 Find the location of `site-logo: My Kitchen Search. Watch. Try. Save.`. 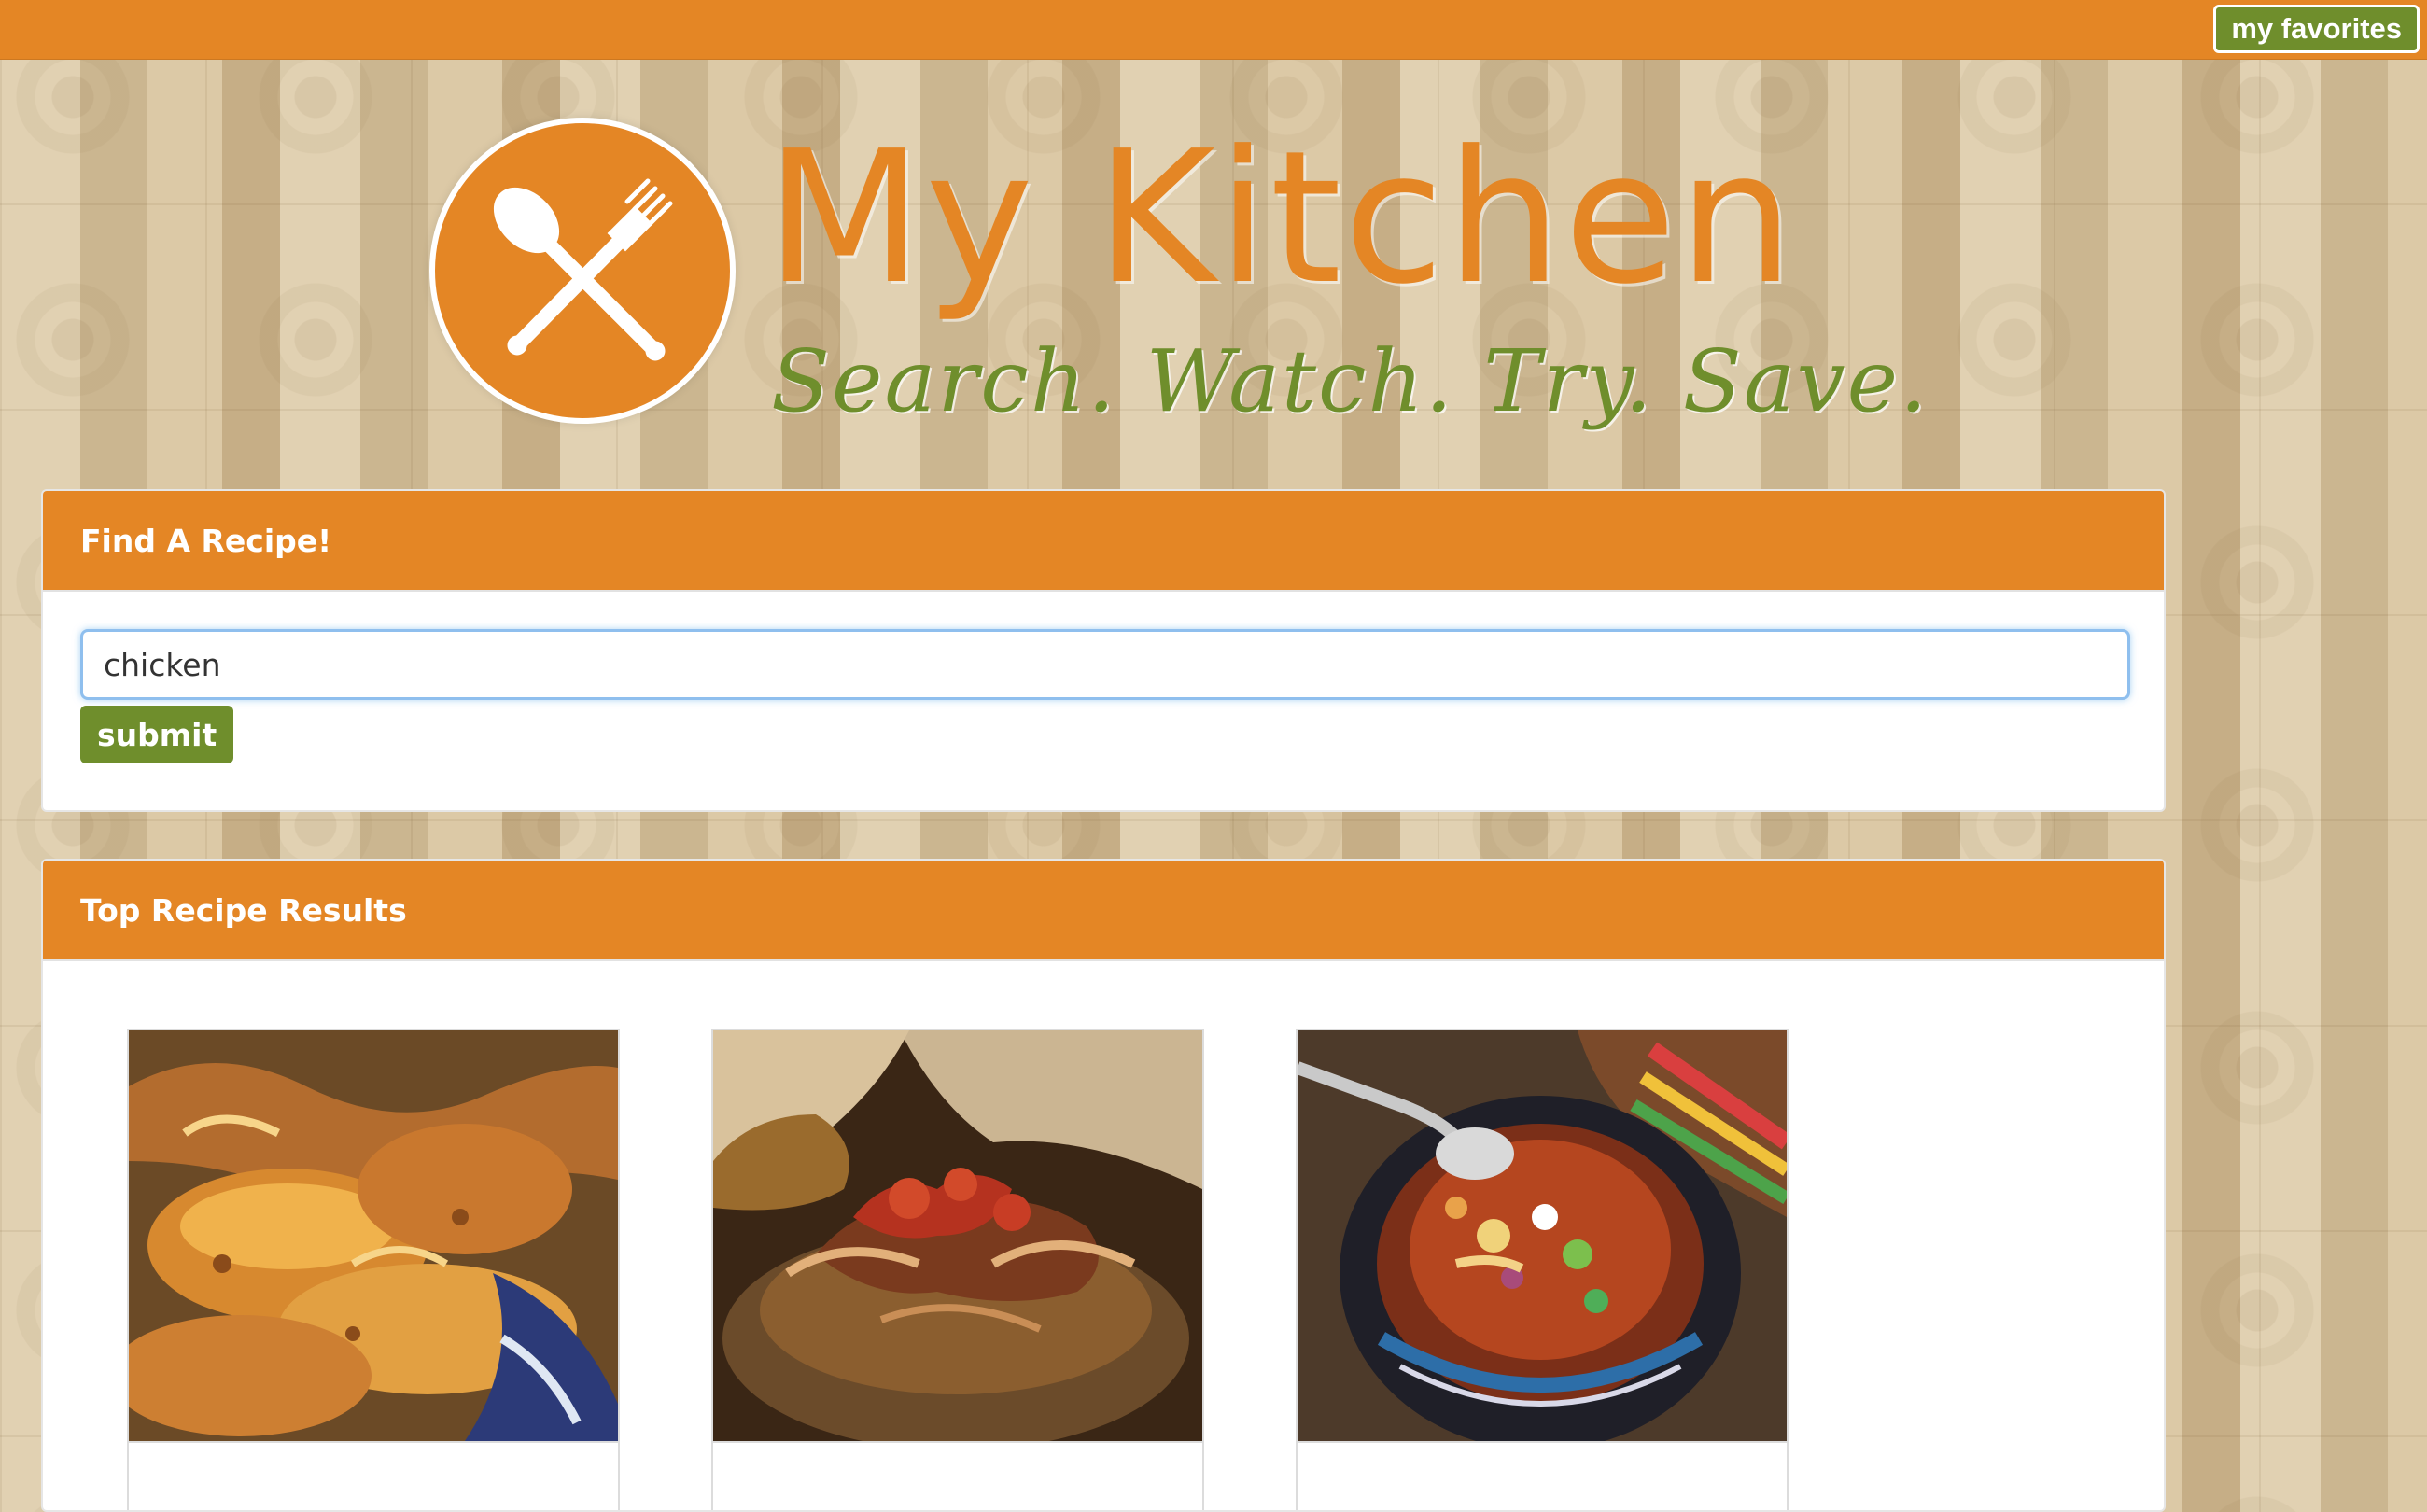

site-logo: My Kitchen Search. Watch. Try. Save. is located at coordinates (1178, 287).